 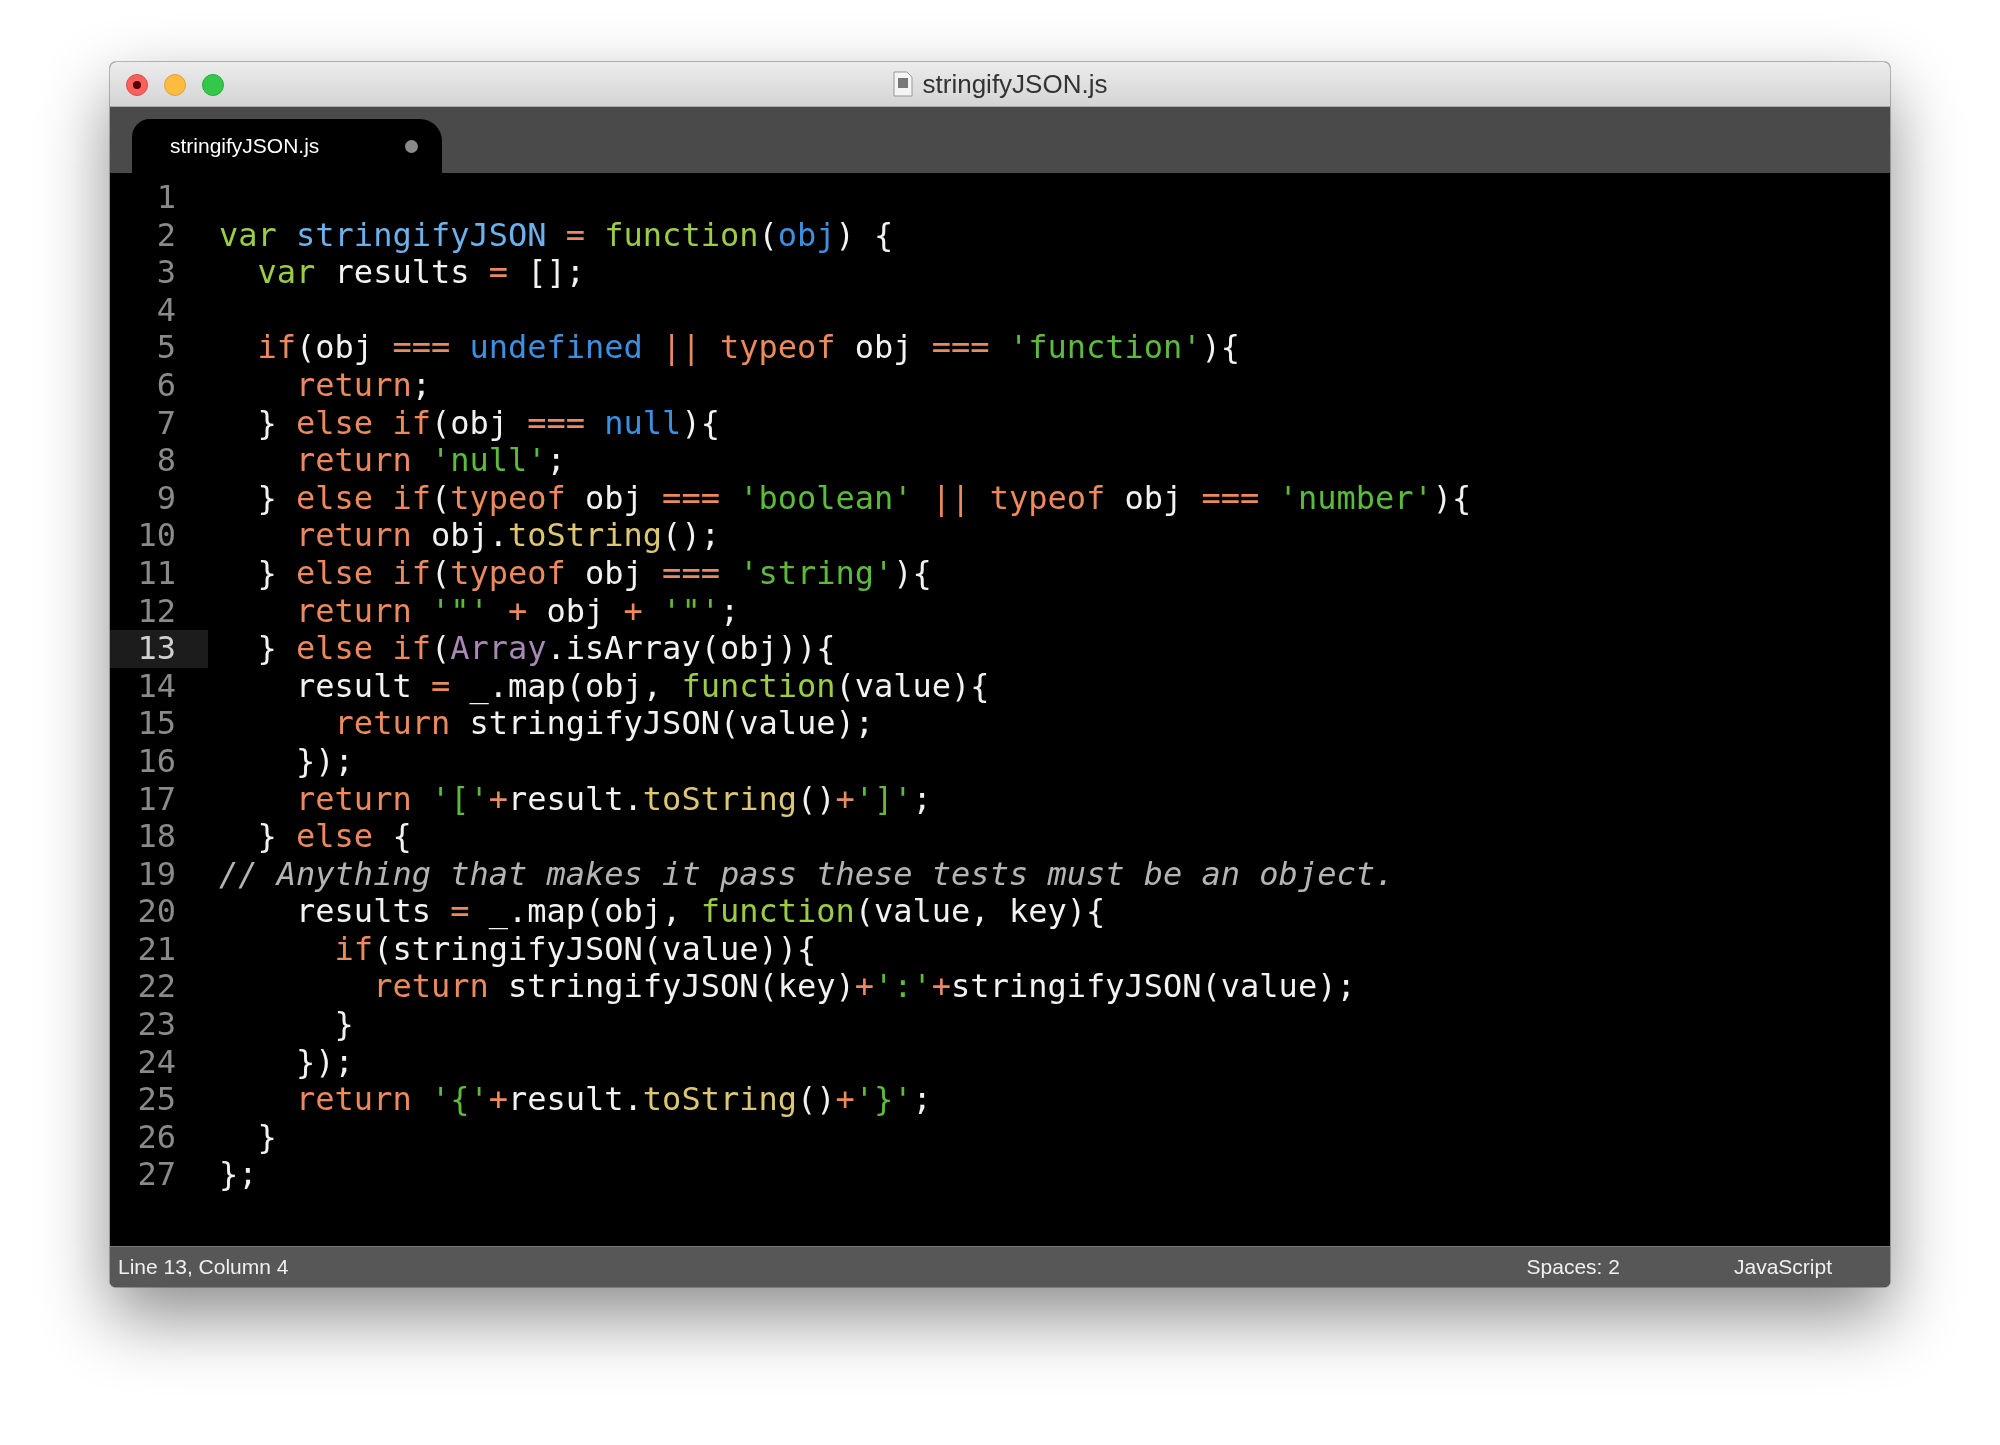 What do you see at coordinates (507, 536) in the screenshot?
I see `code-line: return obj.toString();` at bounding box center [507, 536].